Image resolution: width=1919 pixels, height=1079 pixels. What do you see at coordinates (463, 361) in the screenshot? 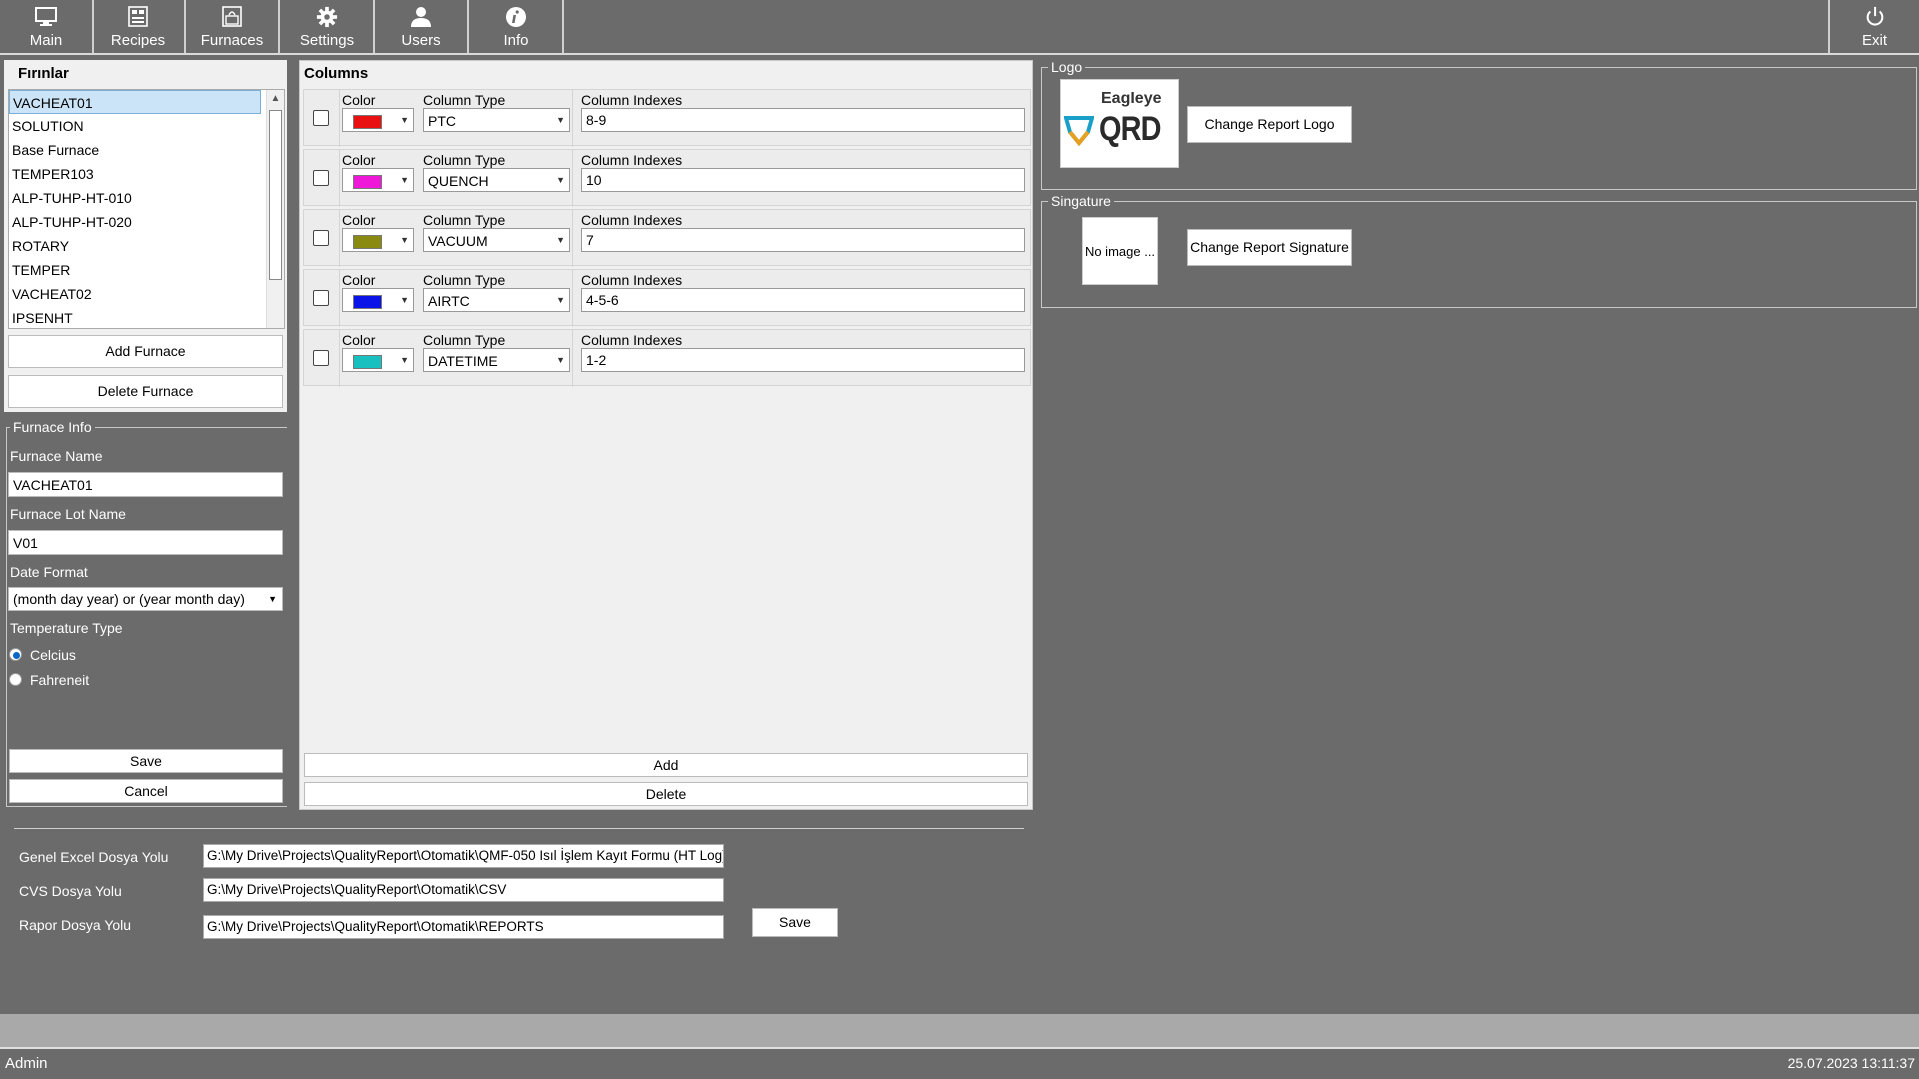
I see `column-type-value: DATETIME` at bounding box center [463, 361].